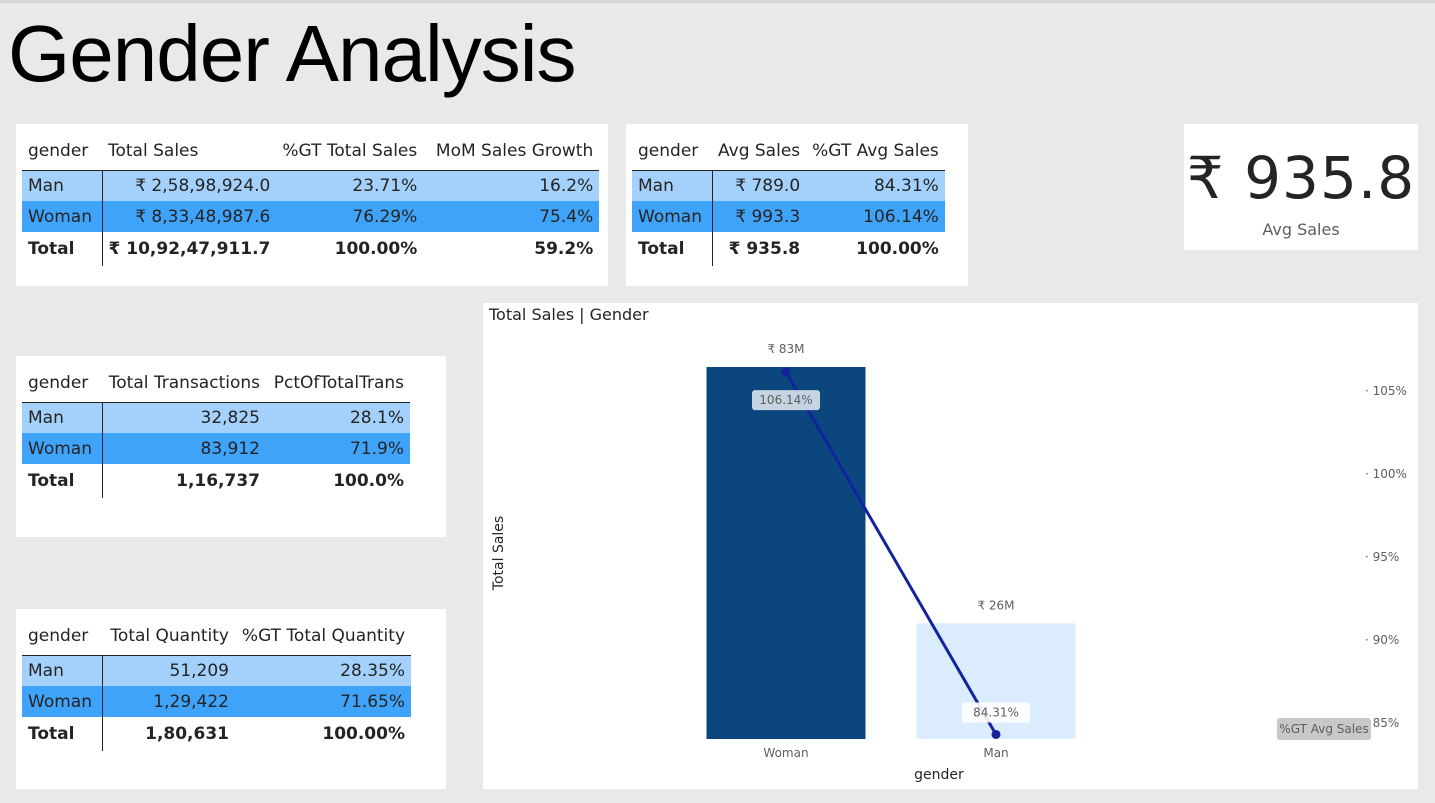 This screenshot has width=1435, height=803. I want to click on total-row: Total 1,80,631 100.00%, so click(216, 734).